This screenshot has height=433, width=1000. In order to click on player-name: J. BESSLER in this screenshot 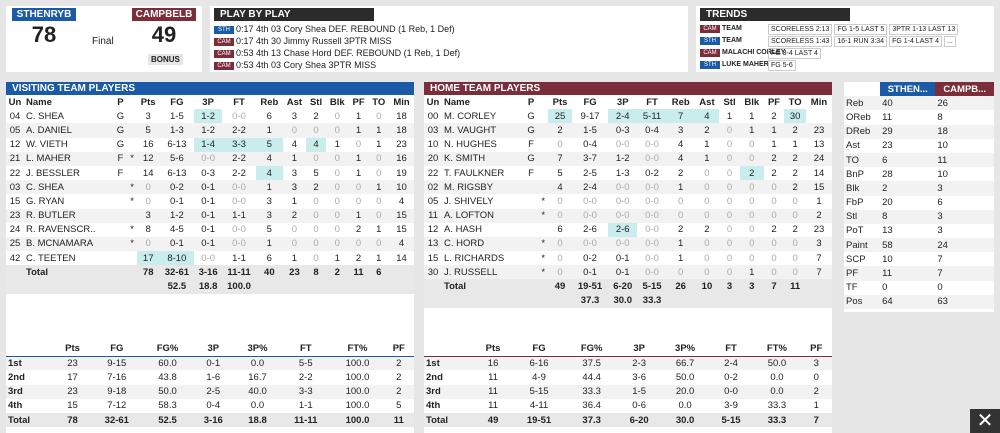, I will do `click(69, 173)`.